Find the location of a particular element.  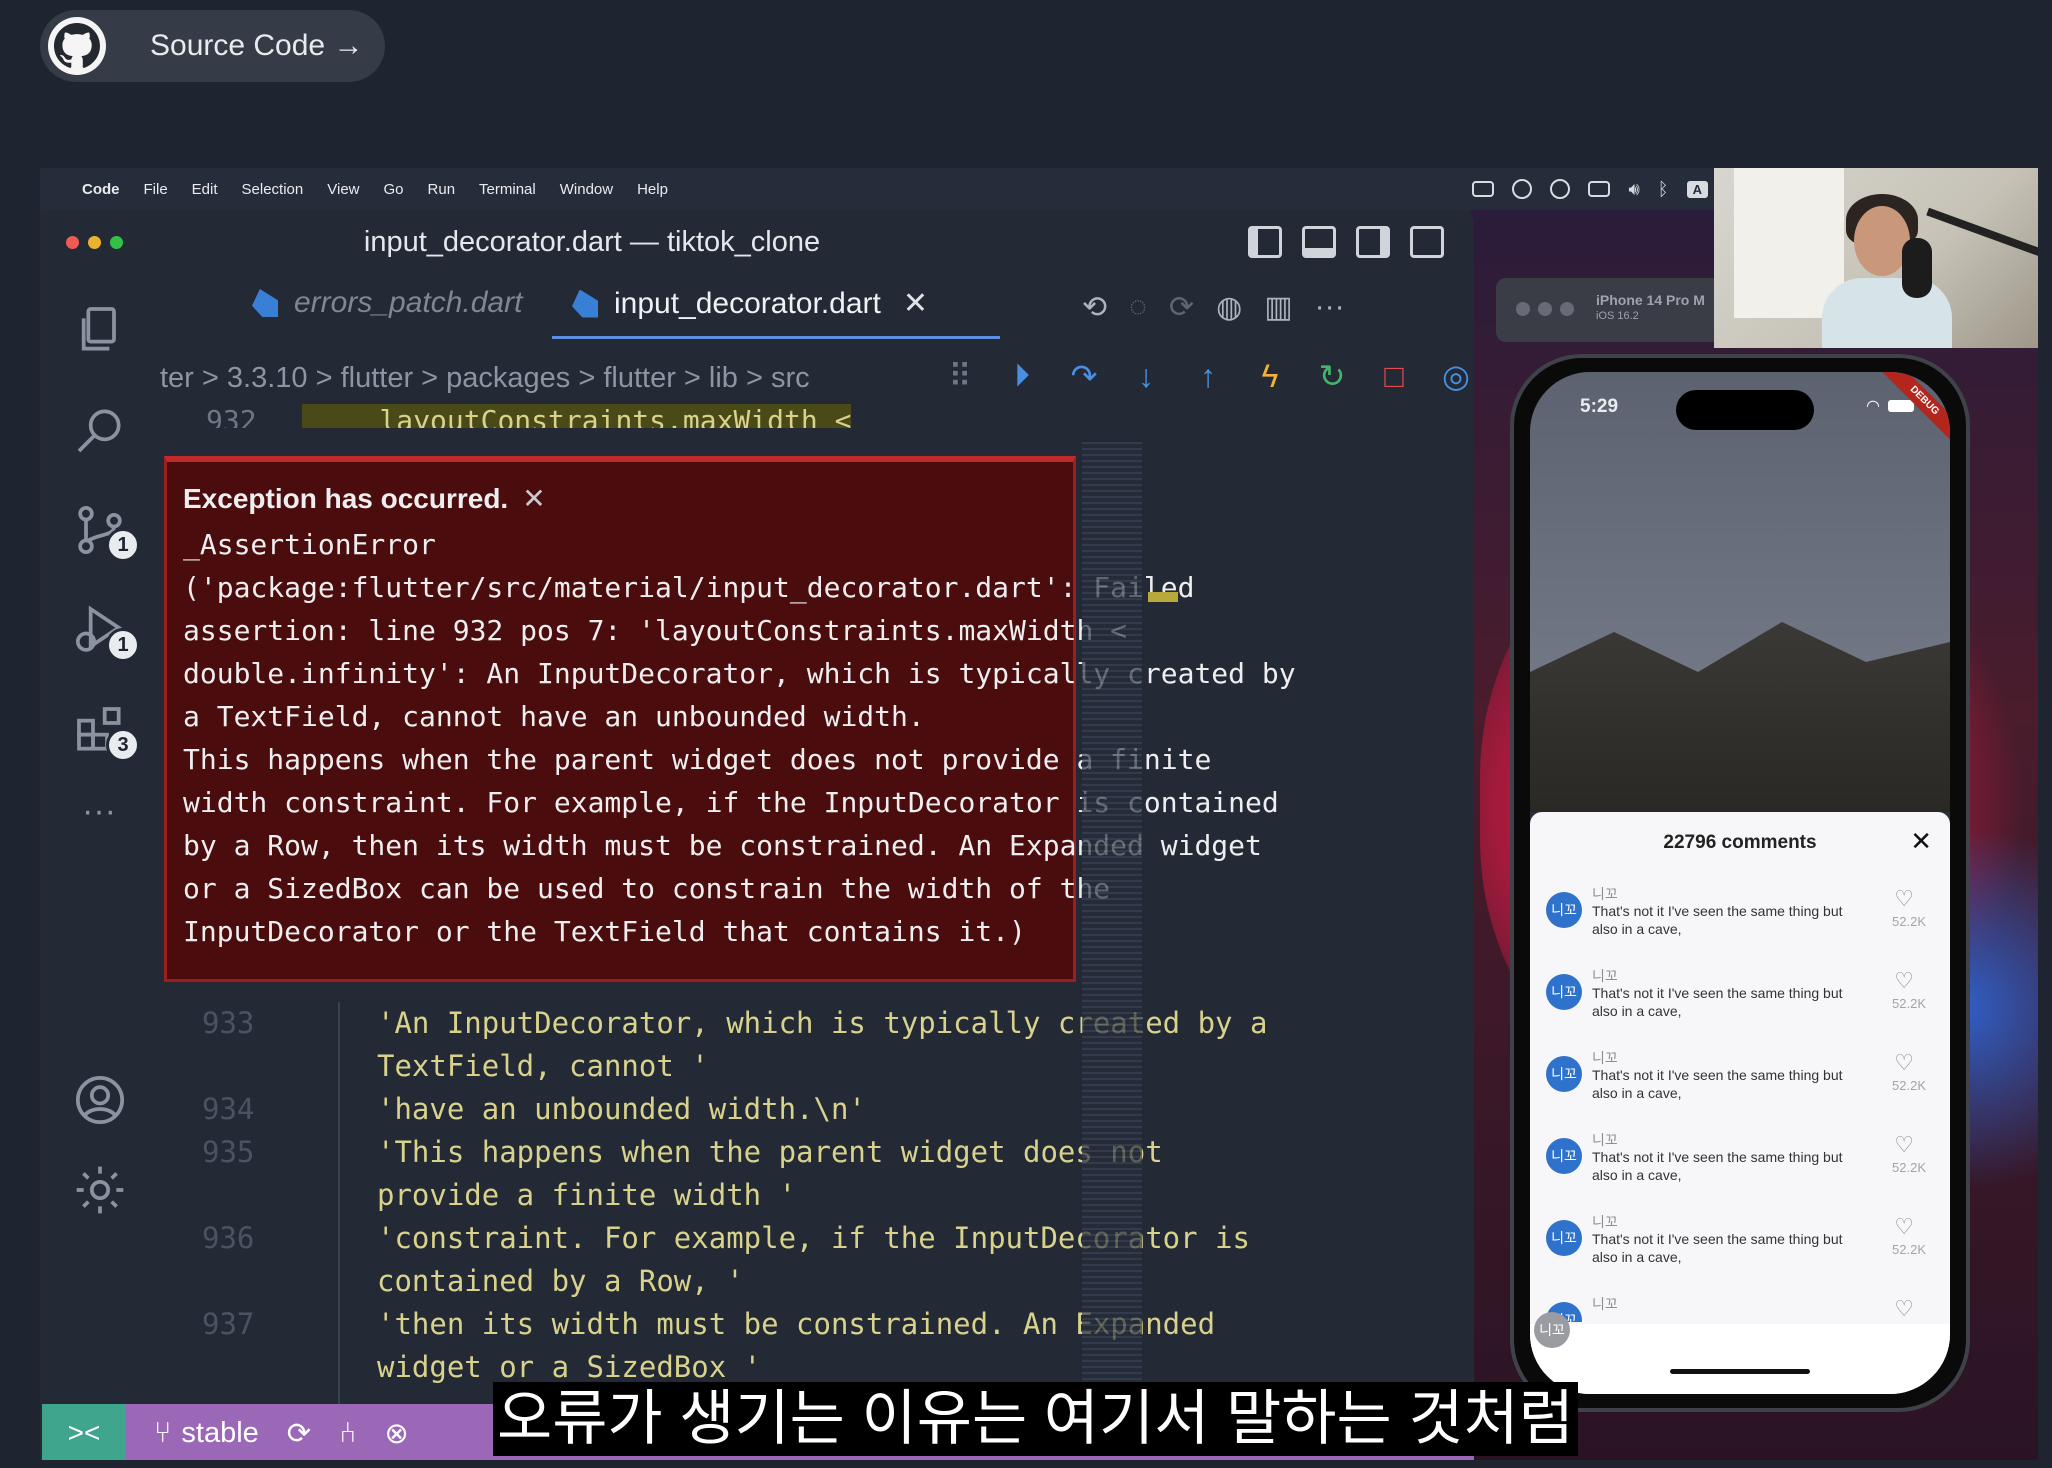

step-into-icon: ↓ is located at coordinates (1146, 376).